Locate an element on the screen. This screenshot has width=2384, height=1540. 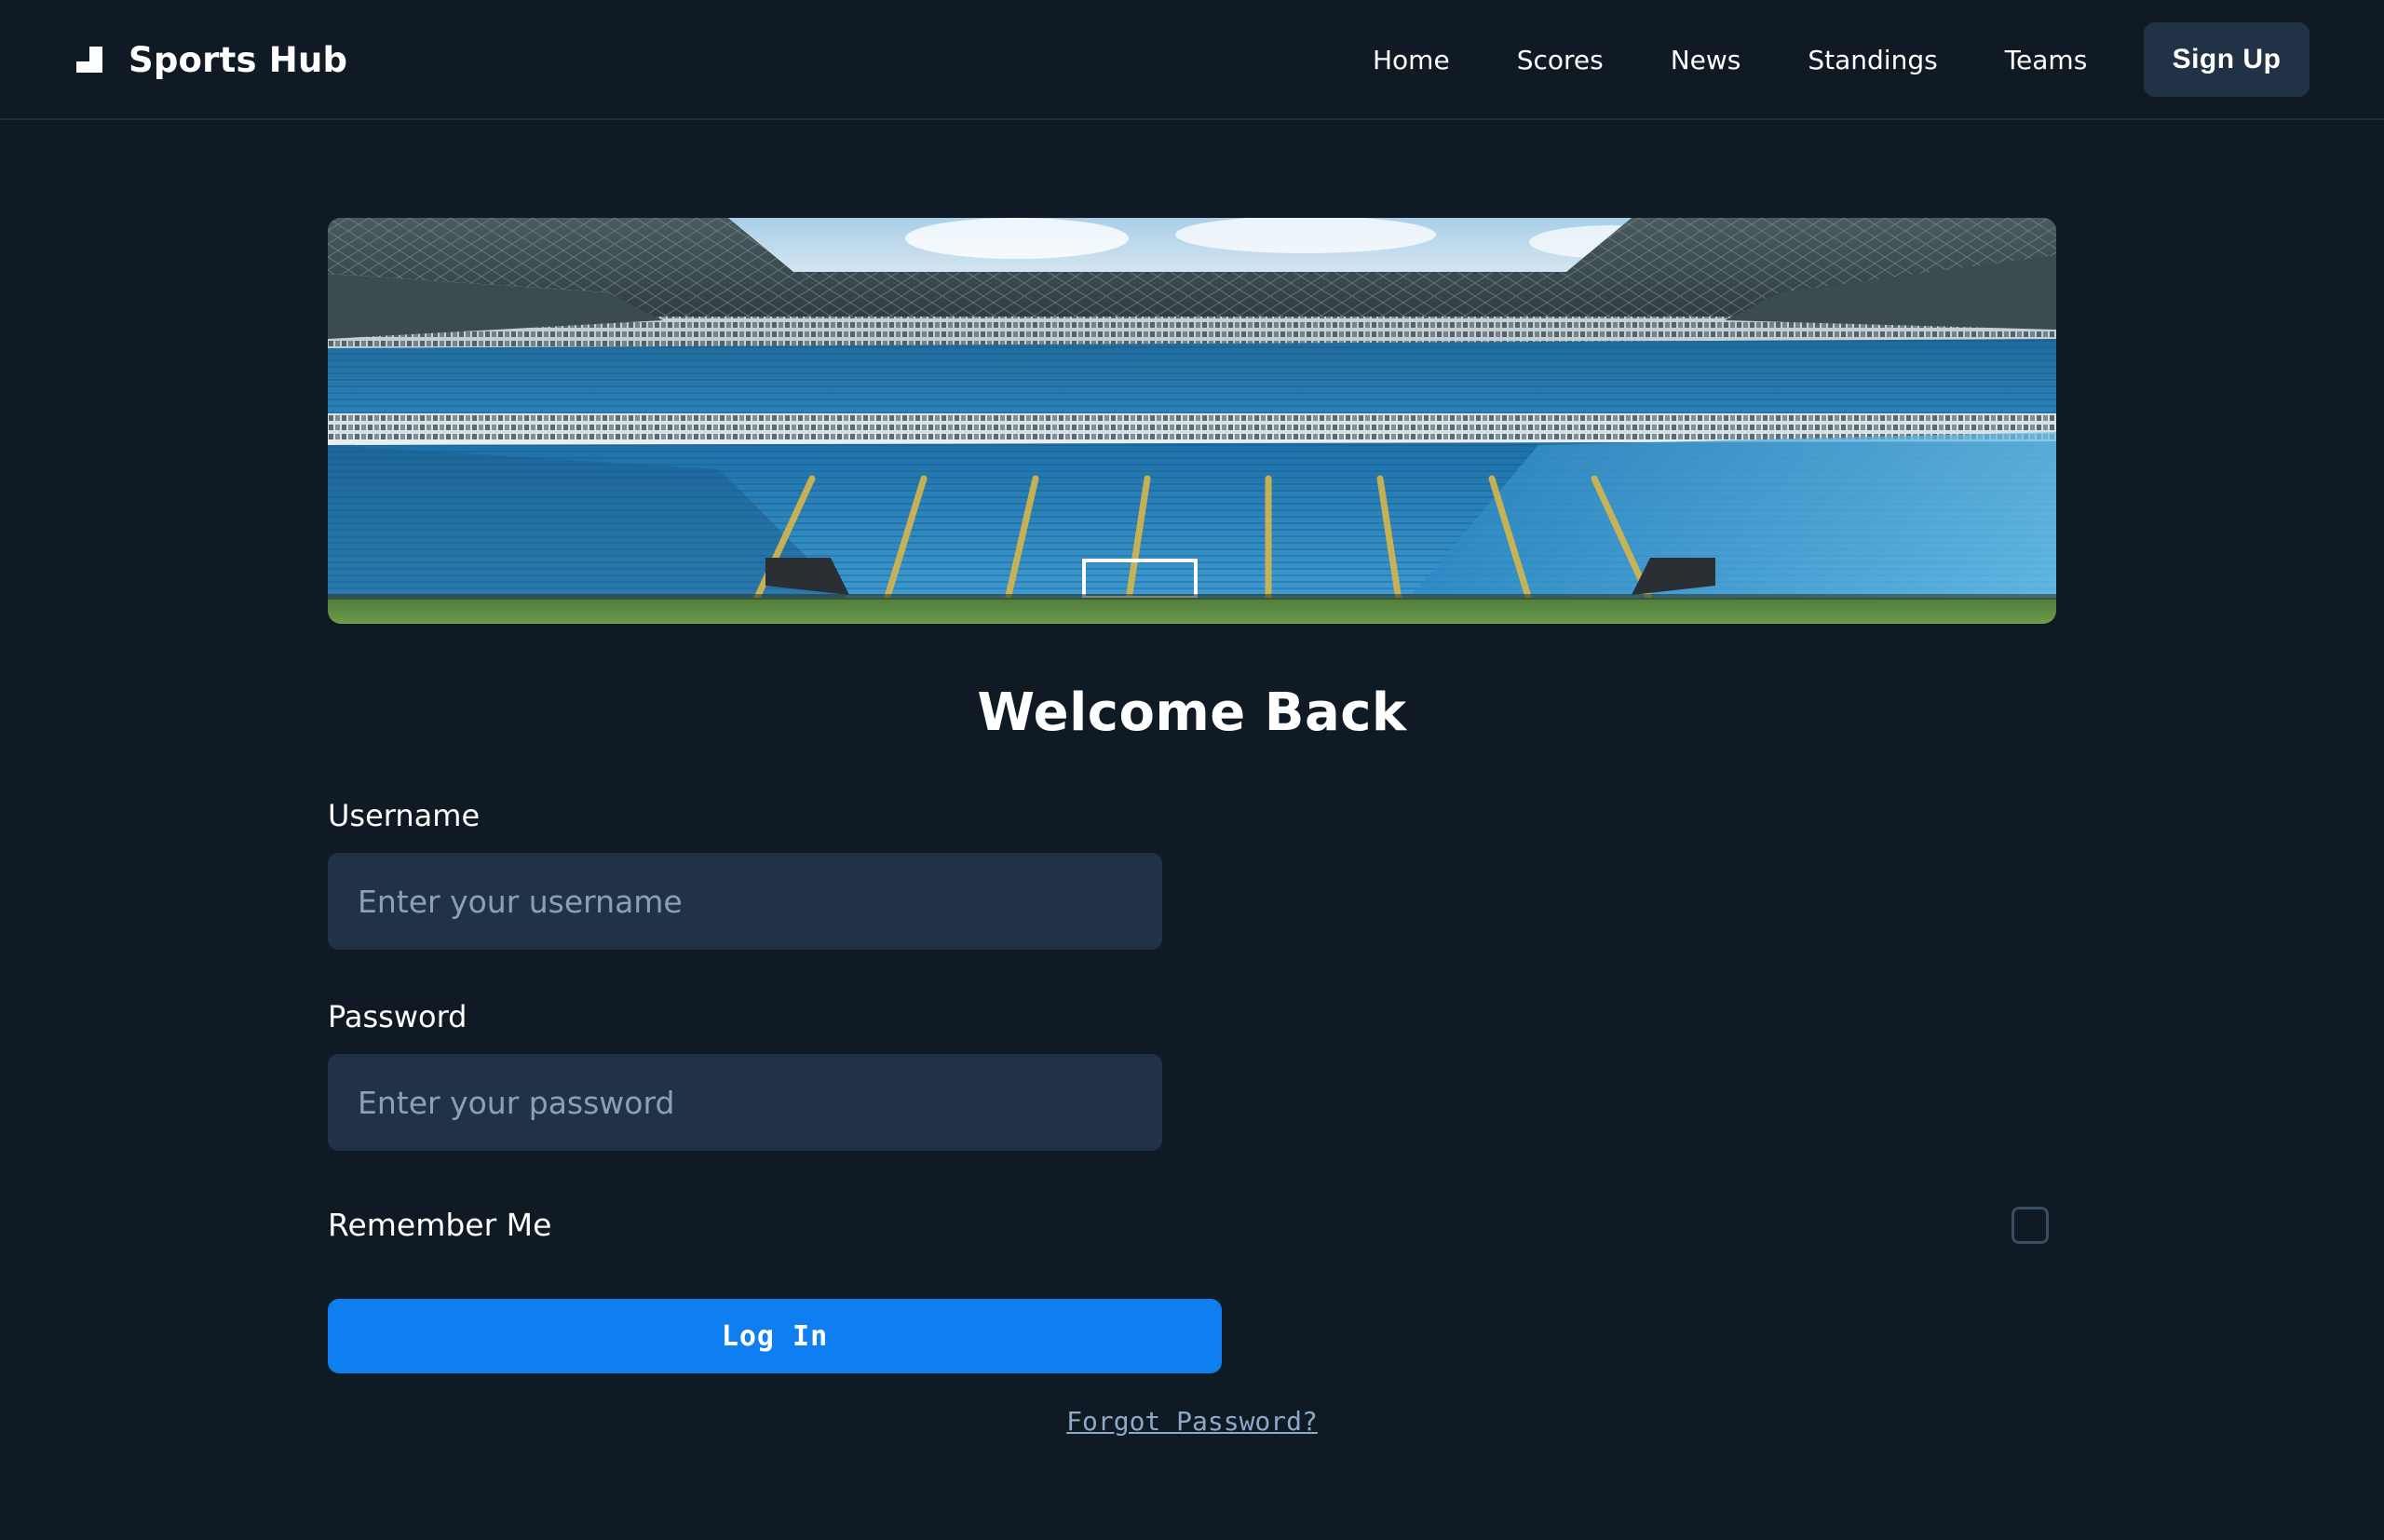
nav-links: Home Scores News Standings Teams is located at coordinates (1730, 59).